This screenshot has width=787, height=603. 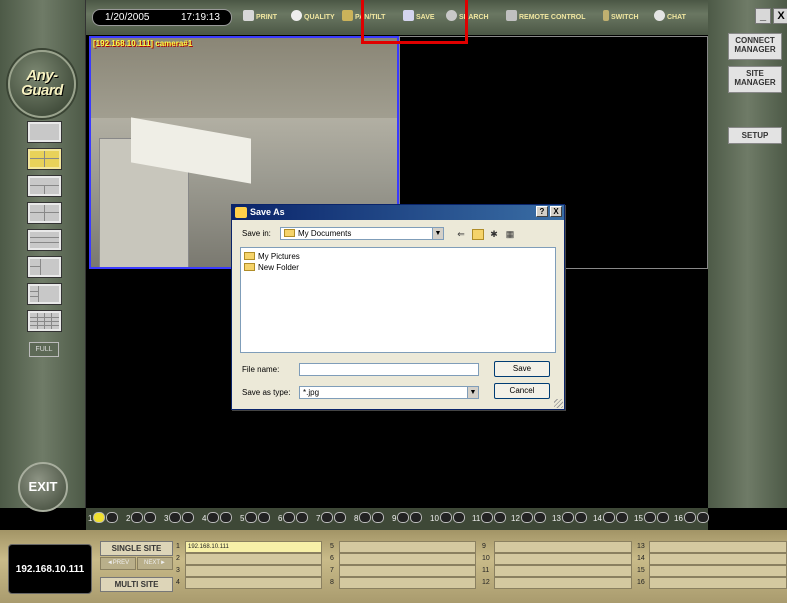 I want to click on quality-button: QUALITY, so click(x=313, y=17).